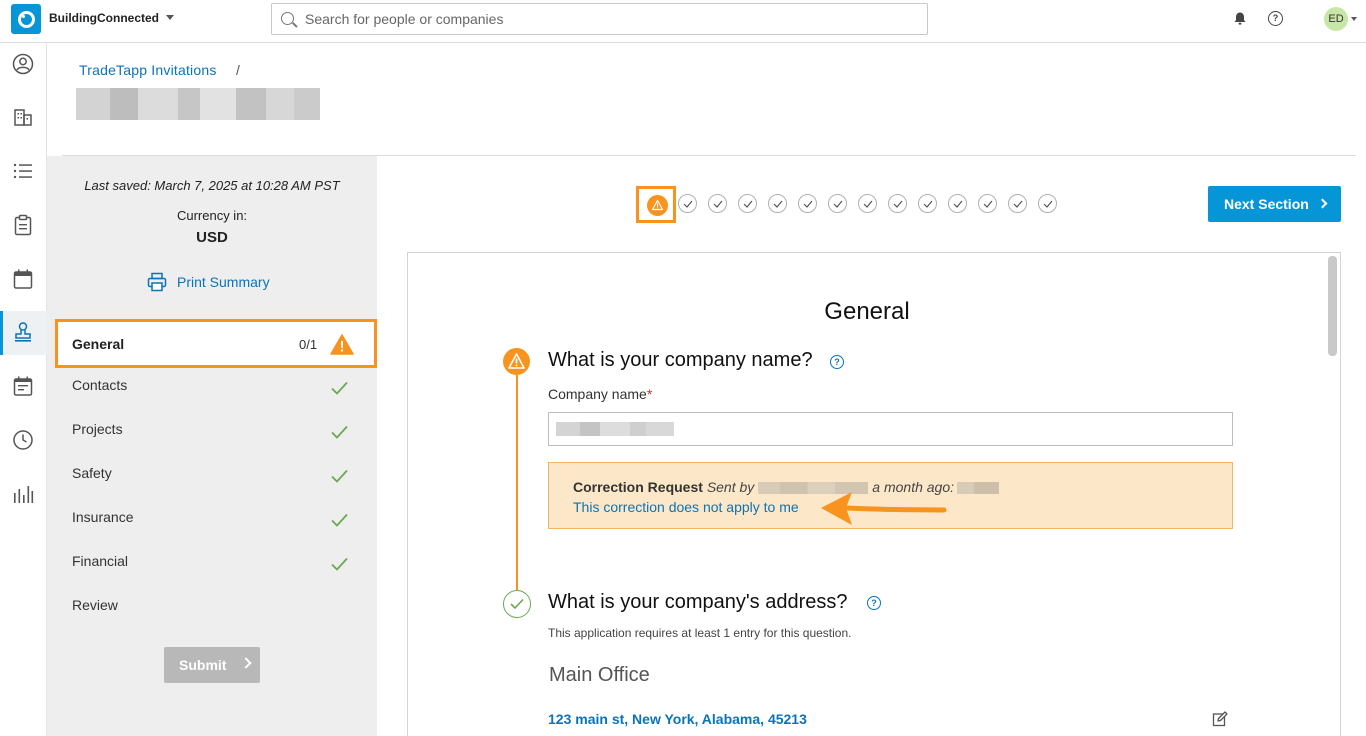 The width and height of the screenshot is (1366, 736). I want to click on analytics-icon, so click(24, 494).